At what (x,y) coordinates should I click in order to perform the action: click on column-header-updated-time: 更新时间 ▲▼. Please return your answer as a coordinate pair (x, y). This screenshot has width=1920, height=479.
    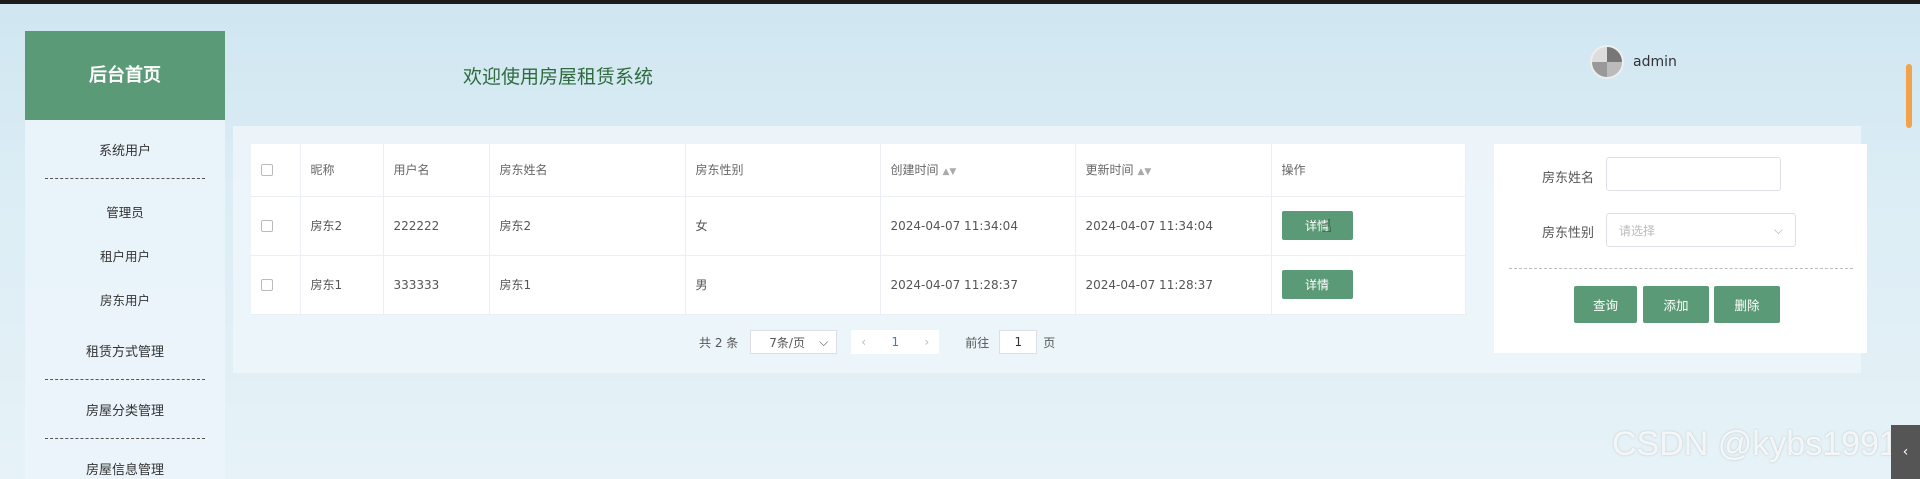
    Looking at the image, I should click on (1173, 170).